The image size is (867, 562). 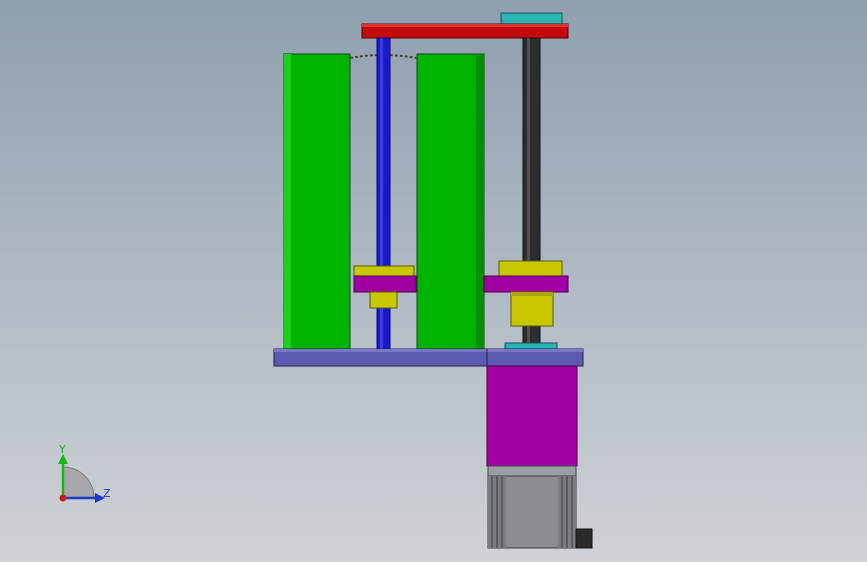 What do you see at coordinates (385, 284) in the screenshot?
I see `left-carriage-plate` at bounding box center [385, 284].